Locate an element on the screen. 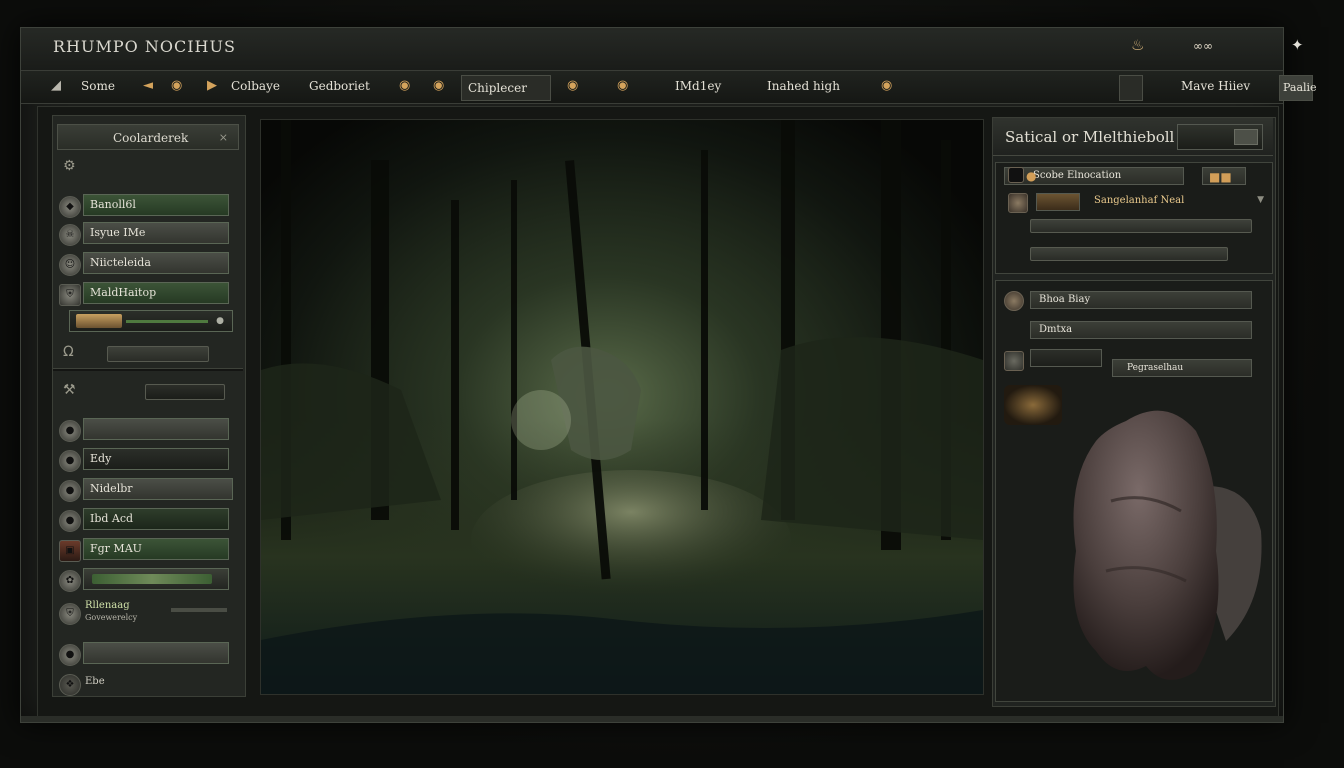 This screenshot has height=768, width=1344. section-row-accent: Sangelanhaf Neal is located at coordinates (1168, 202).